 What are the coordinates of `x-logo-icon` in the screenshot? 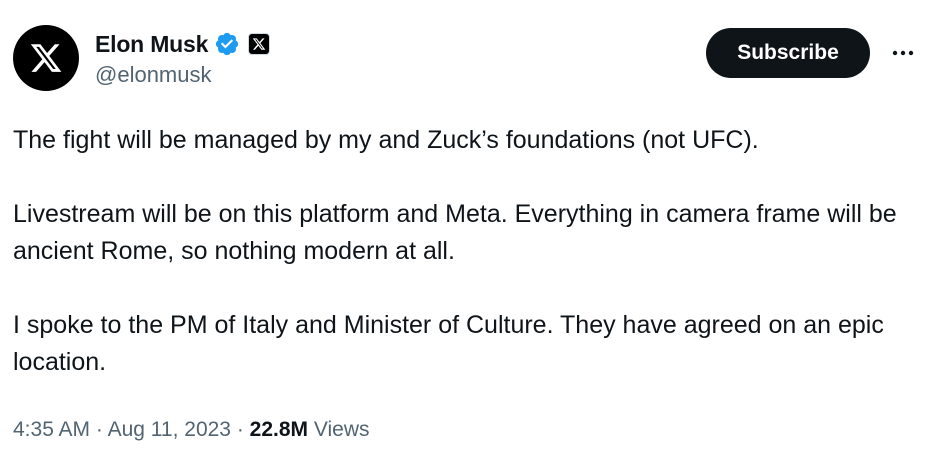 It's located at (46, 58).